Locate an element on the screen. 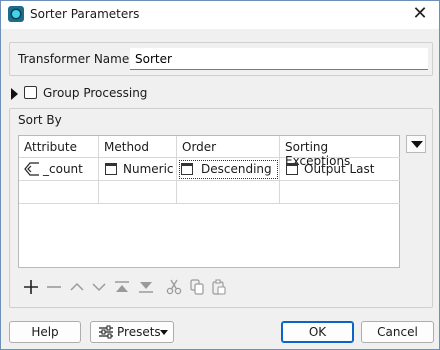 This screenshot has width=440, height=350. ok-button: OK is located at coordinates (317, 332).